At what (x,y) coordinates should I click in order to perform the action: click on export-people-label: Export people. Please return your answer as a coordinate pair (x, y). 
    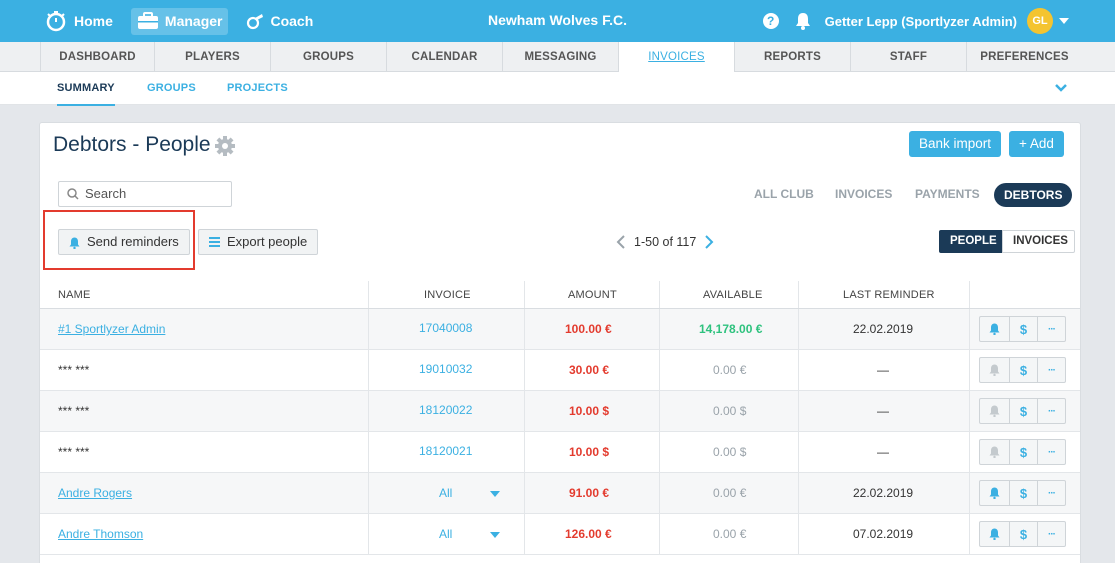
    Looking at the image, I should click on (267, 241).